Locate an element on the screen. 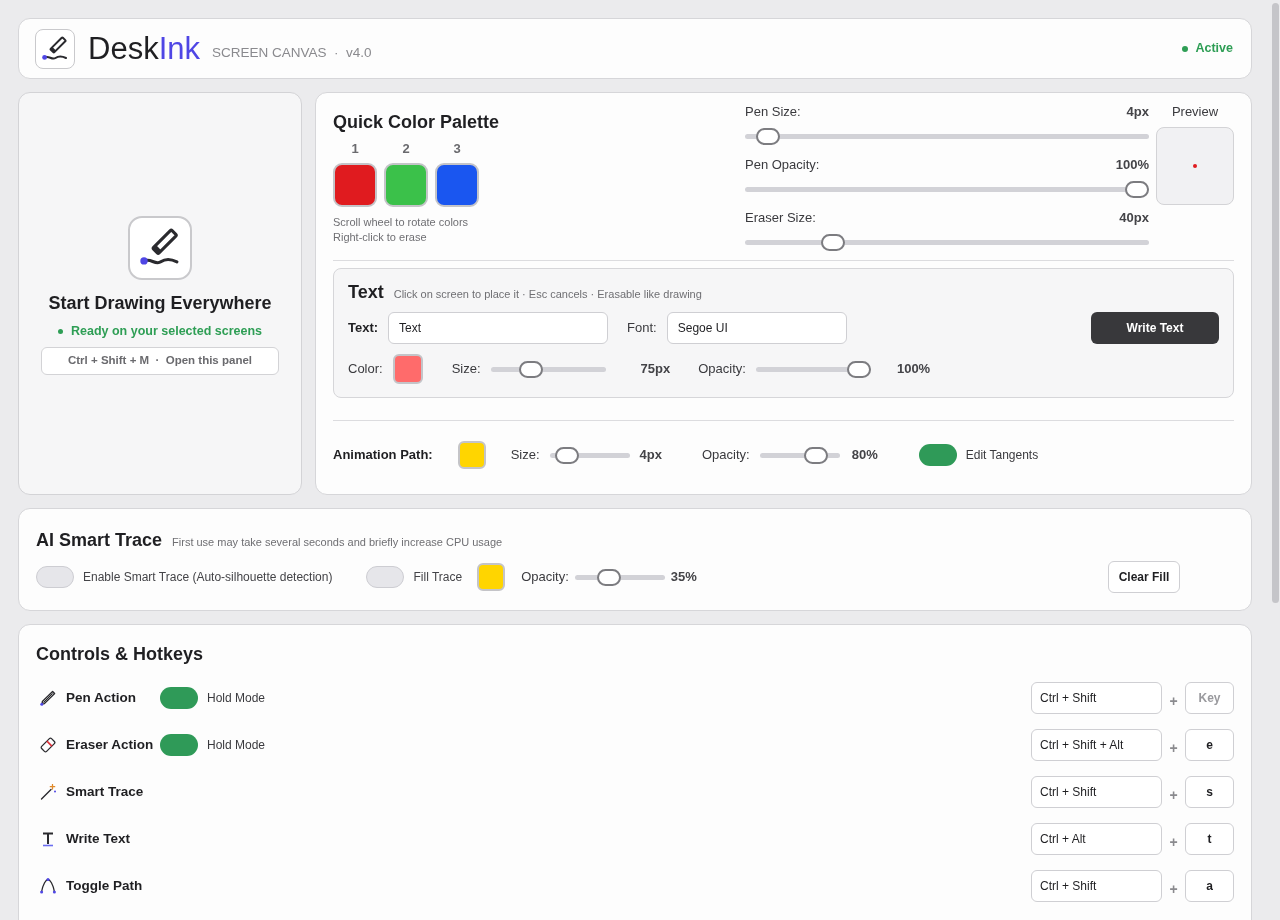  hint-text: Right-click to erase is located at coordinates (380, 237).